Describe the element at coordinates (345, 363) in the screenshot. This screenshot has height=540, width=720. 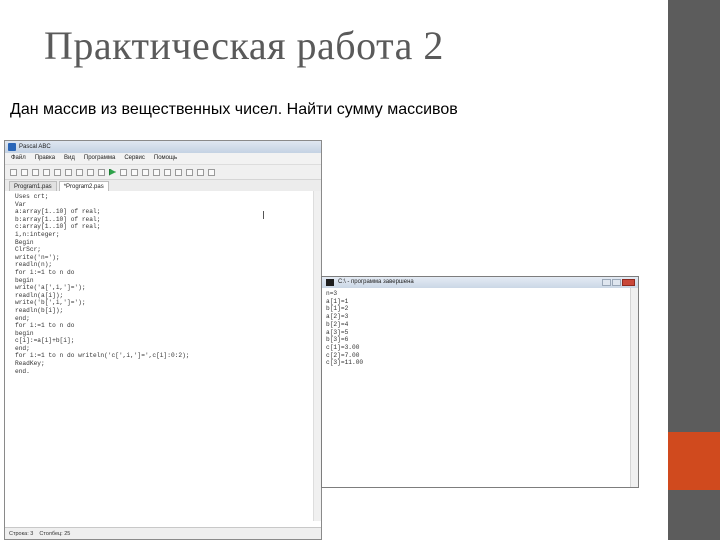
I see `console-line: c[3]=11.00` at that location.